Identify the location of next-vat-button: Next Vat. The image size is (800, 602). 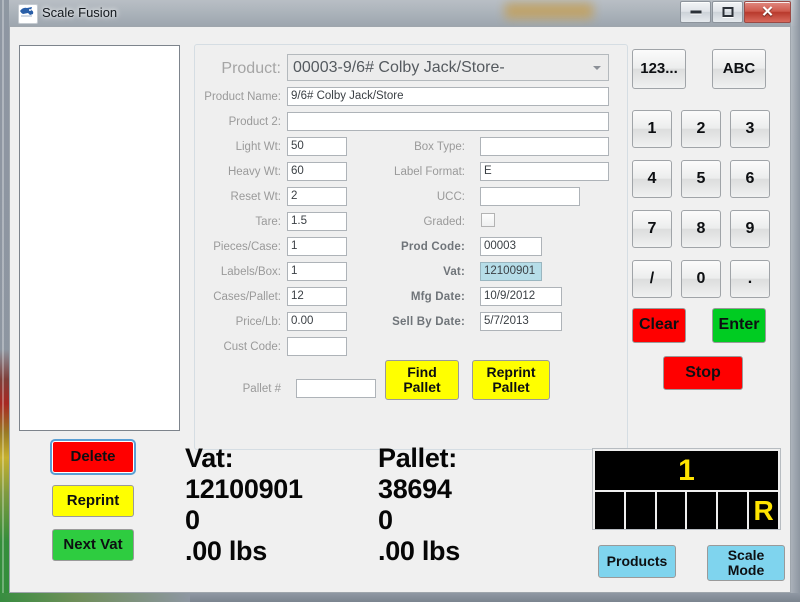
(93, 545).